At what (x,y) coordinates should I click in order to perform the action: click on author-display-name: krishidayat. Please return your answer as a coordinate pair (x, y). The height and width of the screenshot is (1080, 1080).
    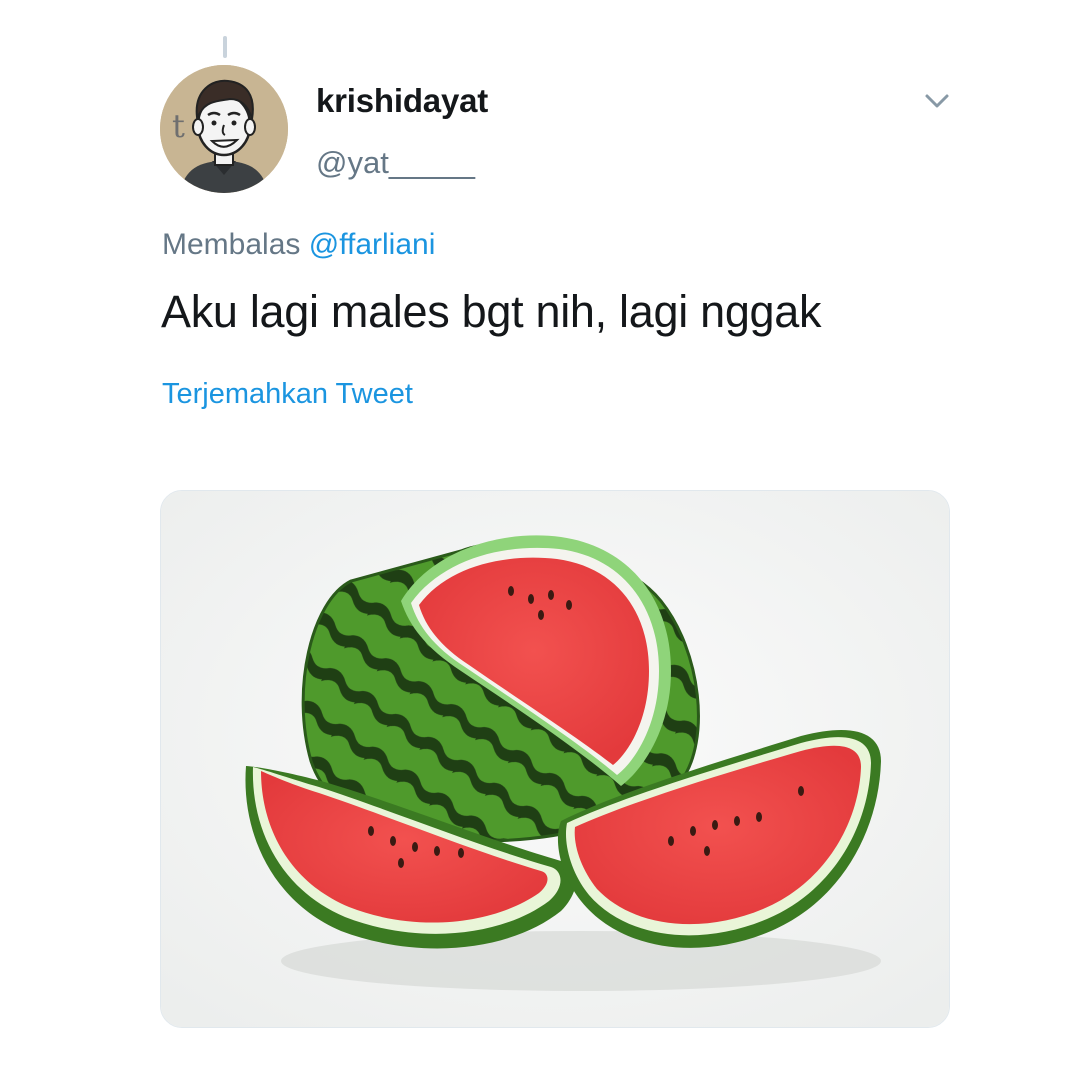
    Looking at the image, I should click on (402, 101).